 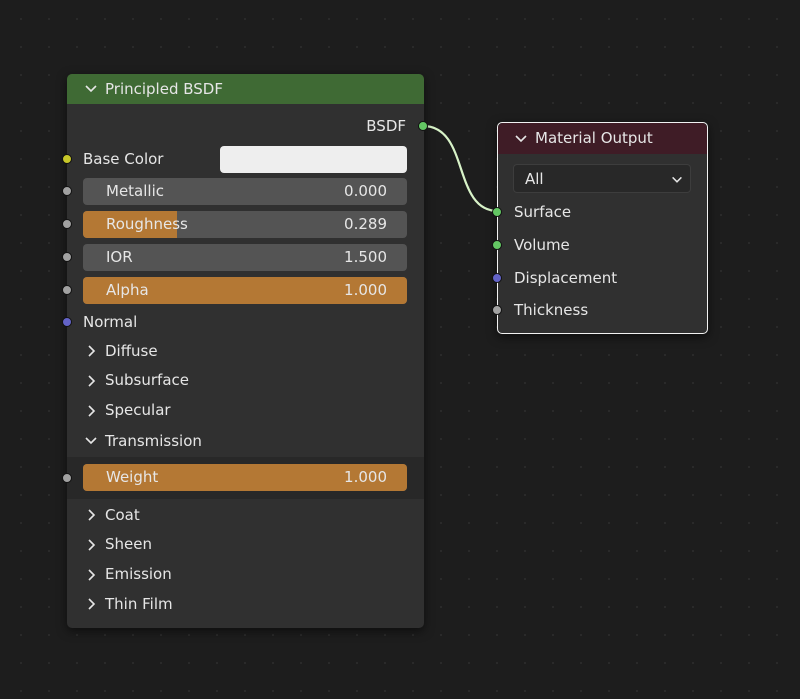 What do you see at coordinates (67, 290) in the screenshot?
I see `alpha-socket` at bounding box center [67, 290].